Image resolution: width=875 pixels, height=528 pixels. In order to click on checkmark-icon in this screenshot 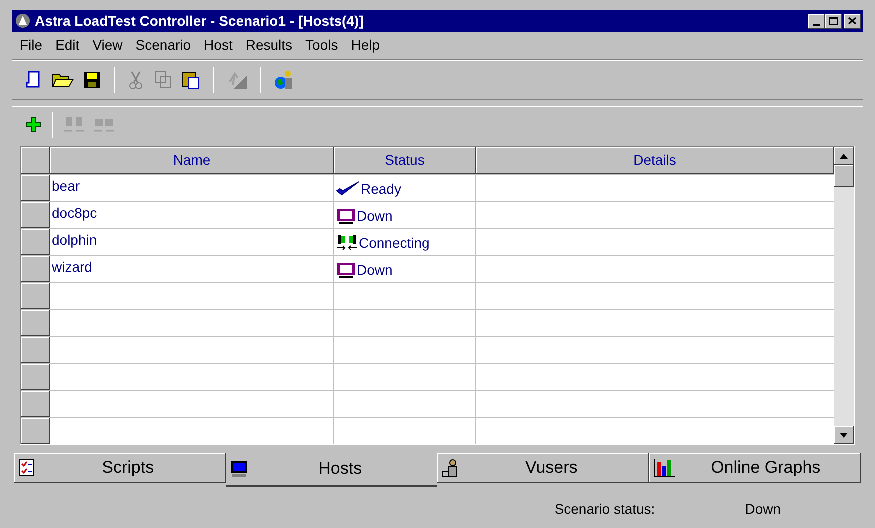, I will do `click(348, 189)`.